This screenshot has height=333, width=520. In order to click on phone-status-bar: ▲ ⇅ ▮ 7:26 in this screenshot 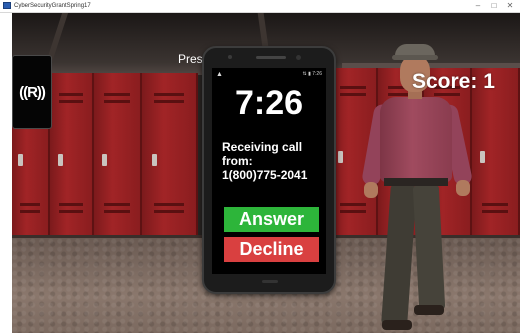, I will do `click(269, 74)`.